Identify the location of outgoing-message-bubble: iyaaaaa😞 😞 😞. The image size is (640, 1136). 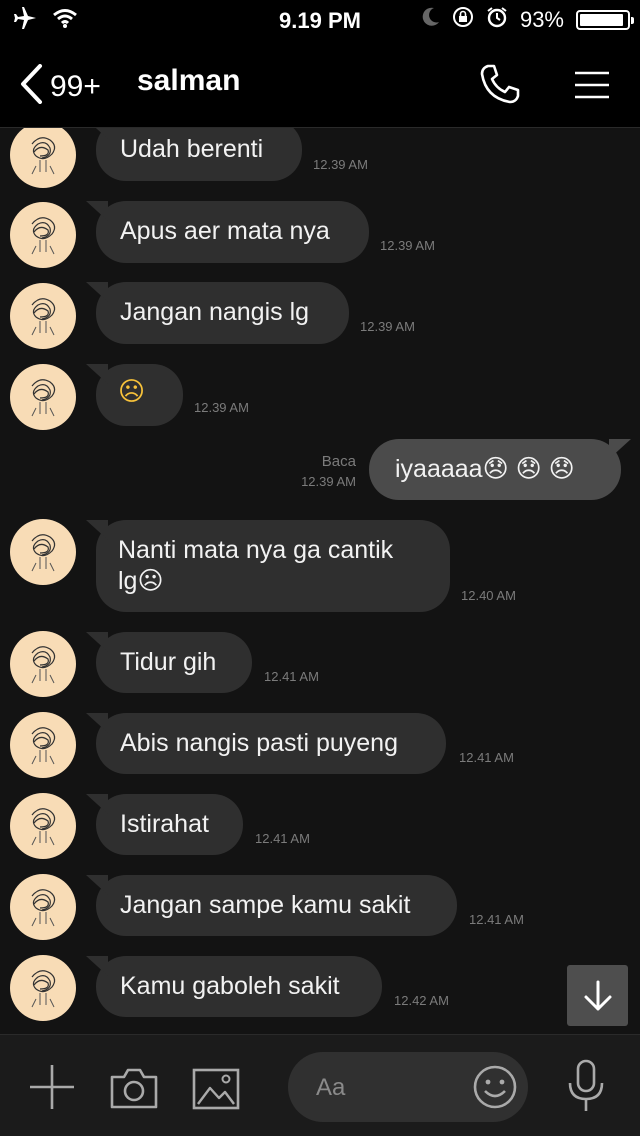
(495, 469).